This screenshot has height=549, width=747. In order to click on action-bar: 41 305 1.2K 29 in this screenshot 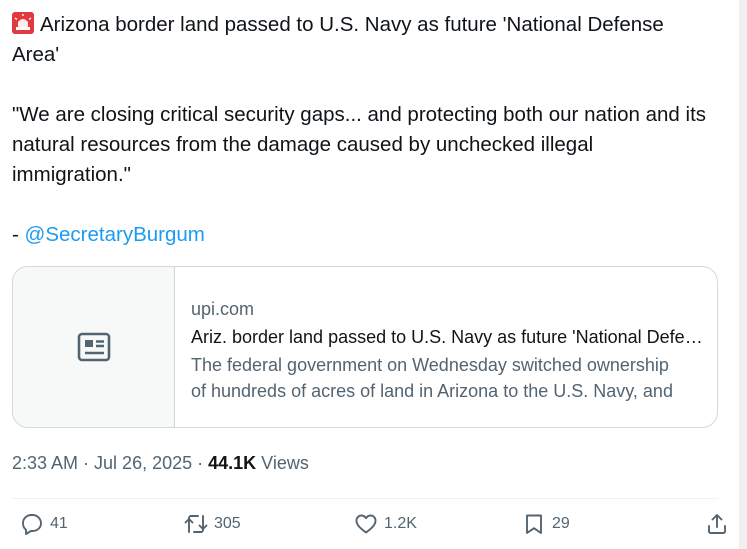, I will do `click(379, 528)`.